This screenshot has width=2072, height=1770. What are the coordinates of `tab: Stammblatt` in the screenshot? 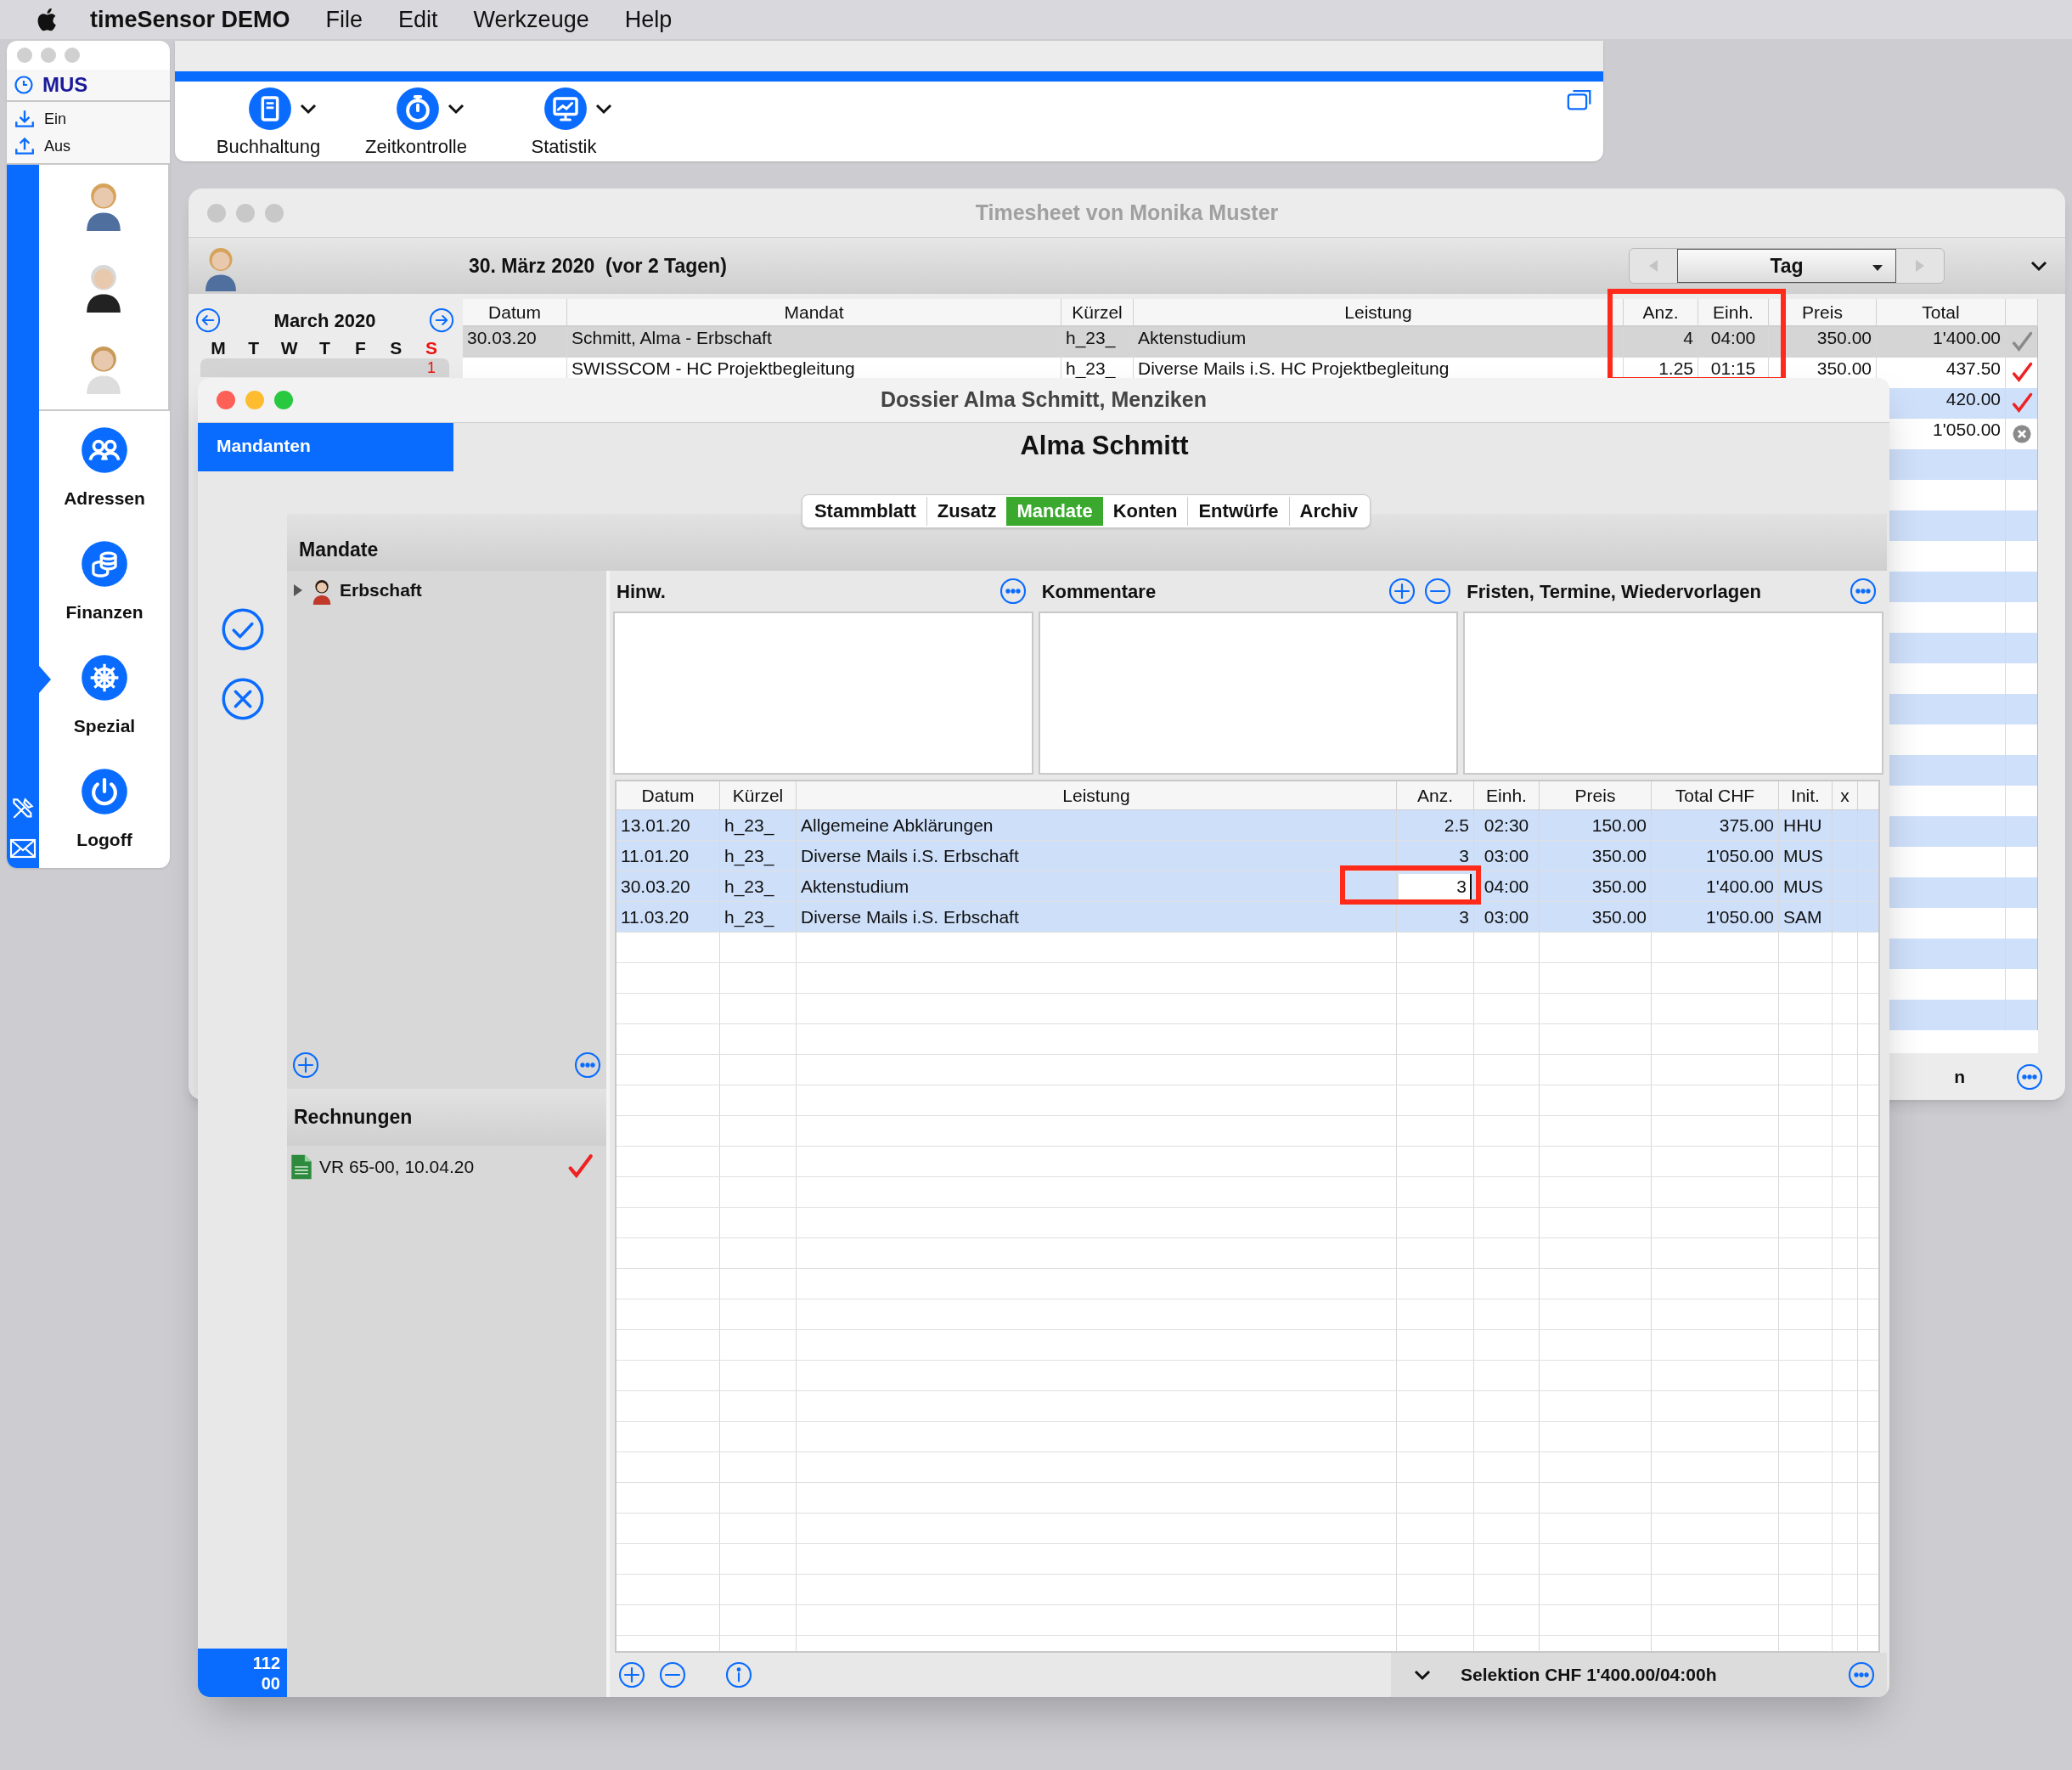 It's located at (865, 511).